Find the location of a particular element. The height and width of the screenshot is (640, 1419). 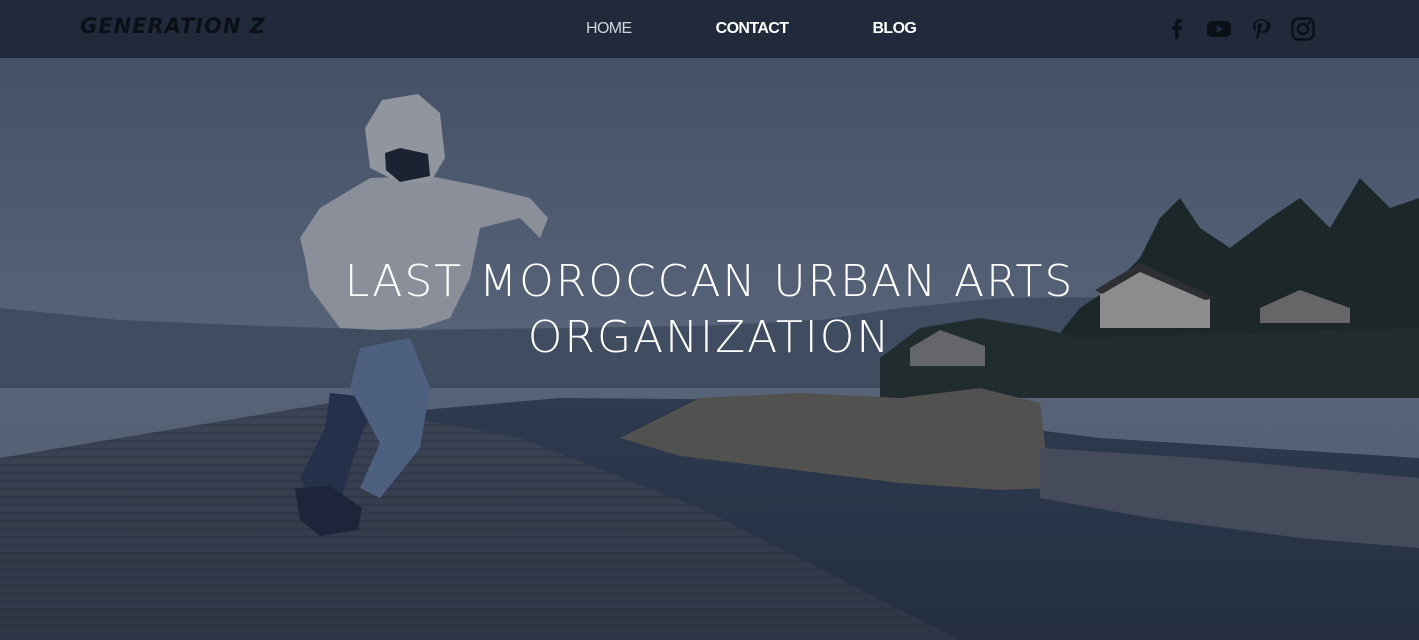

site-logo: GENERATION Z is located at coordinates (173, 26).